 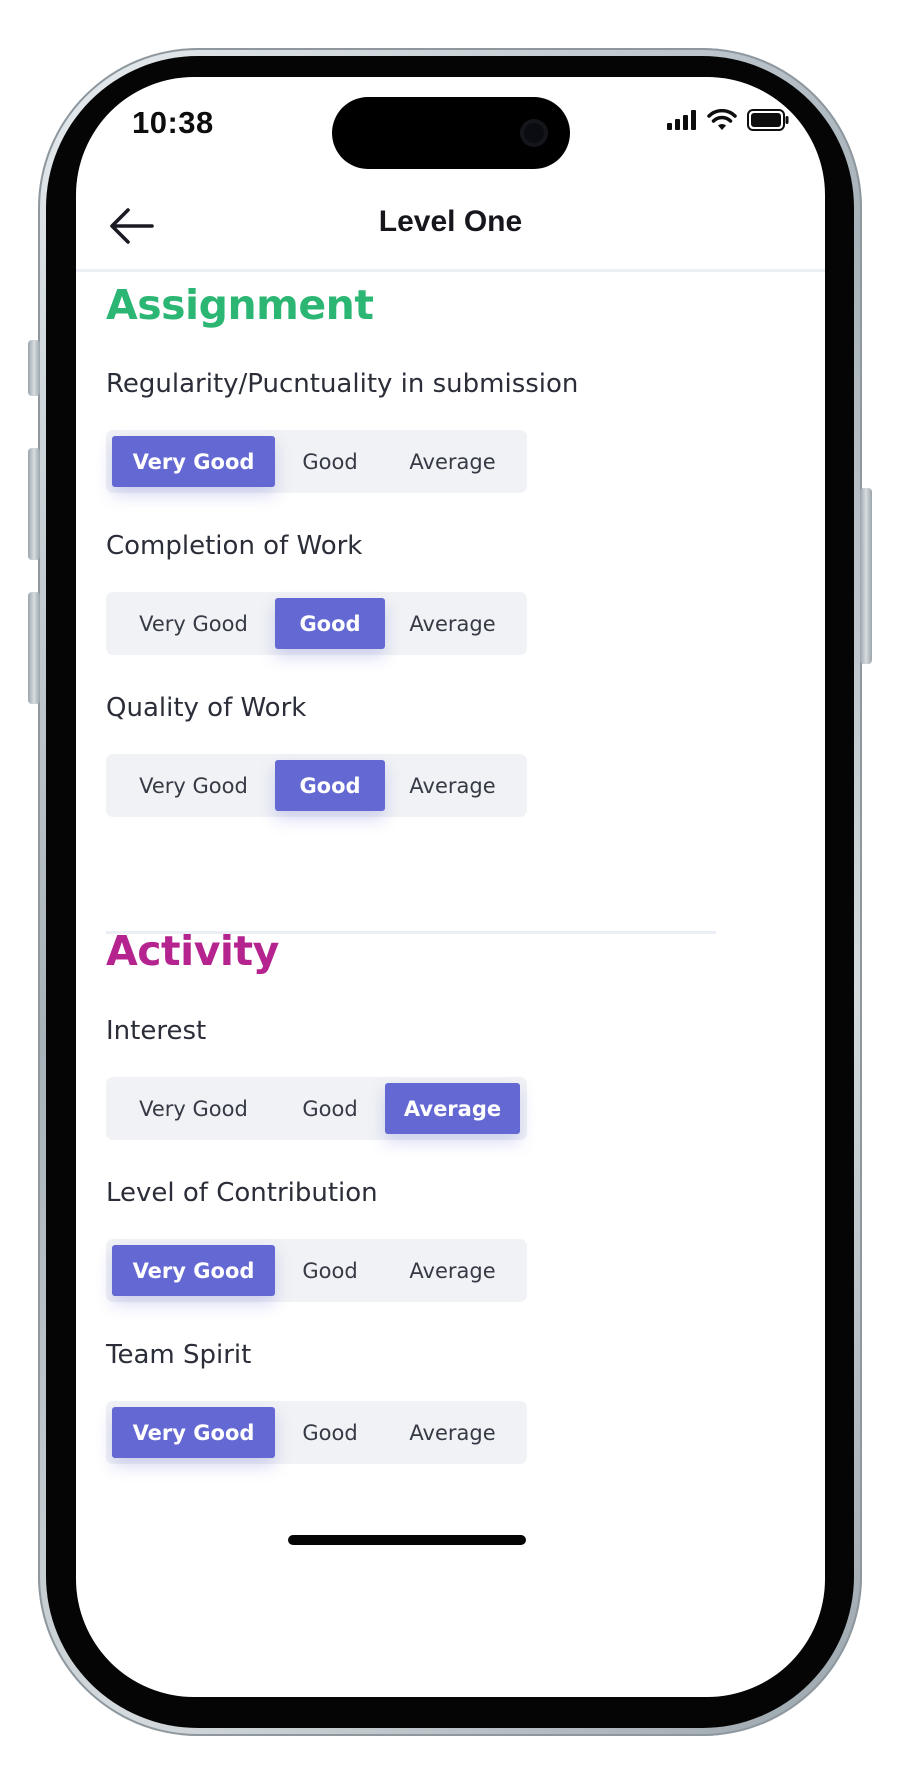 What do you see at coordinates (407, 1540) in the screenshot?
I see `home-indicator` at bounding box center [407, 1540].